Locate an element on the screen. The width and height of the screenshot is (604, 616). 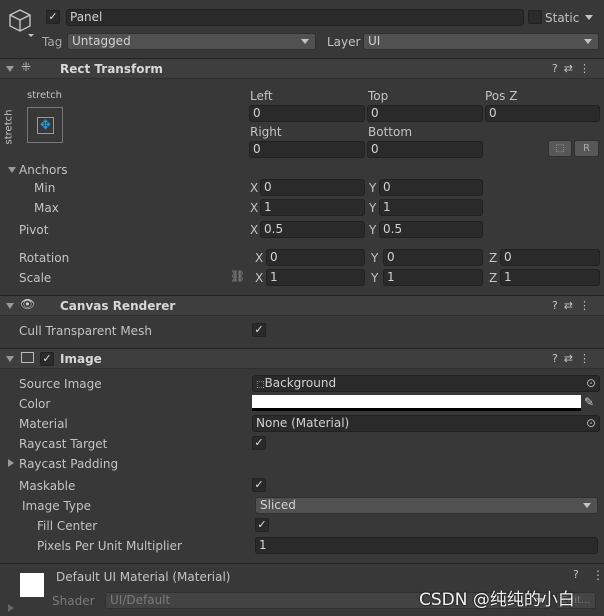
anchors-label: Anchors is located at coordinates (43, 170).